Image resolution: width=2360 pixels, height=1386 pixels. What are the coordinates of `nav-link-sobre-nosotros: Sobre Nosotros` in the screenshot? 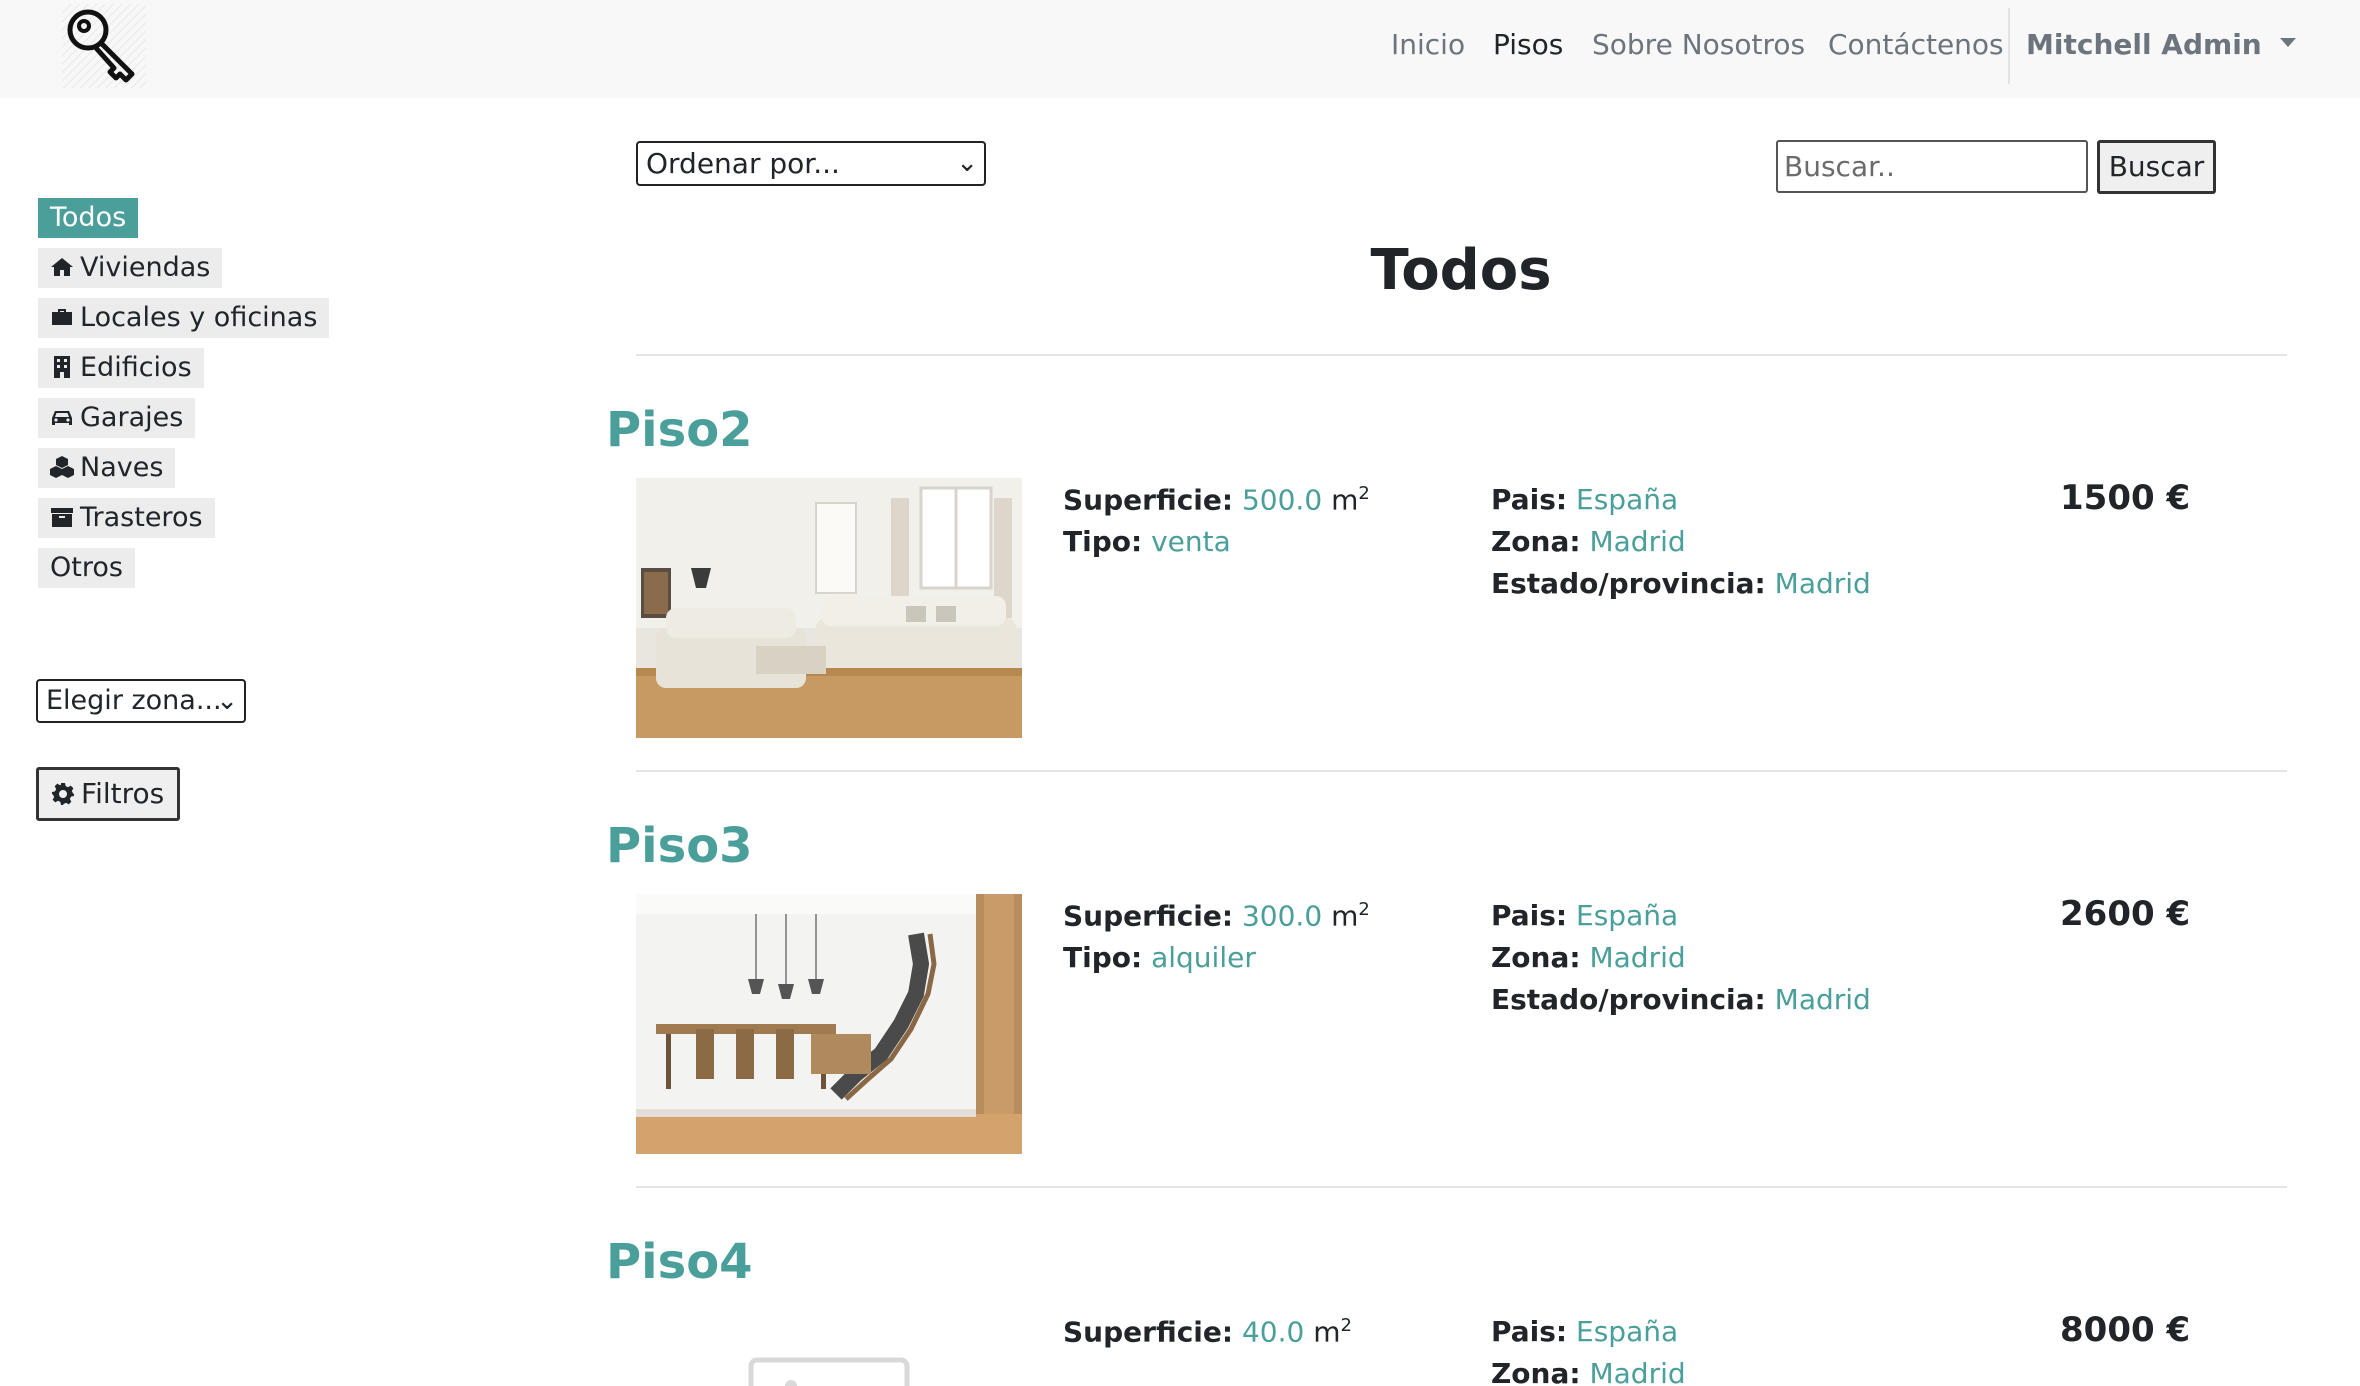 It's located at (1698, 44).